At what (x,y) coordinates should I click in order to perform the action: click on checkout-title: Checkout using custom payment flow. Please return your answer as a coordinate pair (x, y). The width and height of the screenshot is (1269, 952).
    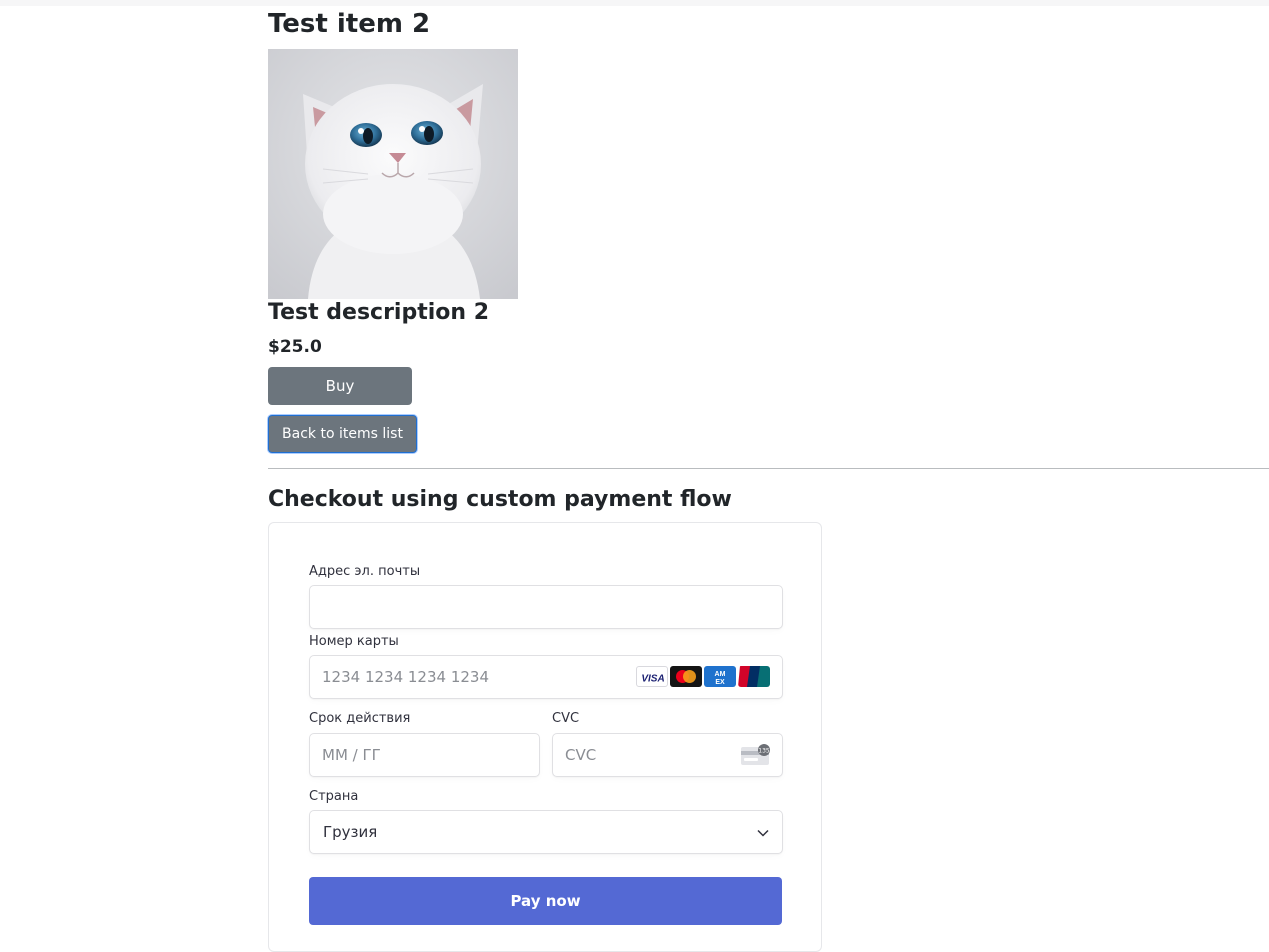
    Looking at the image, I should click on (500, 499).